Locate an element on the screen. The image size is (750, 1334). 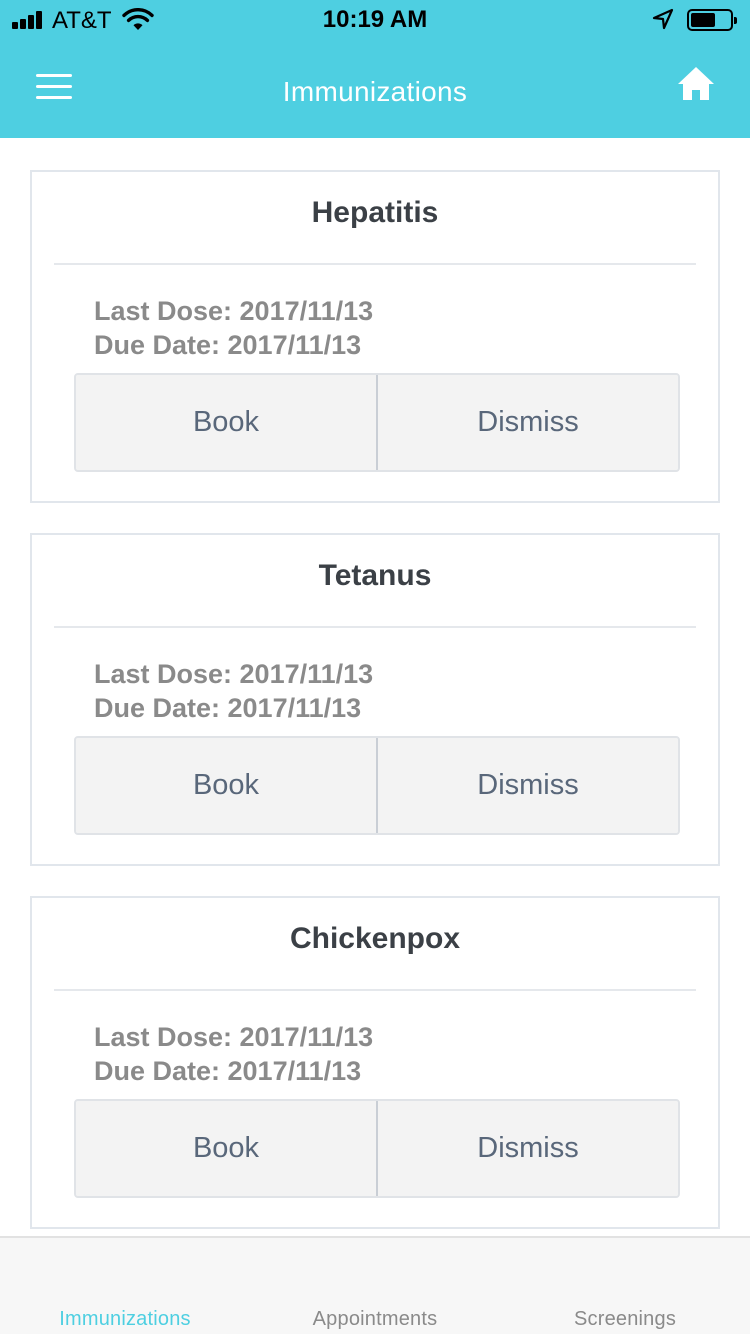
home-icon is located at coordinates (696, 84).